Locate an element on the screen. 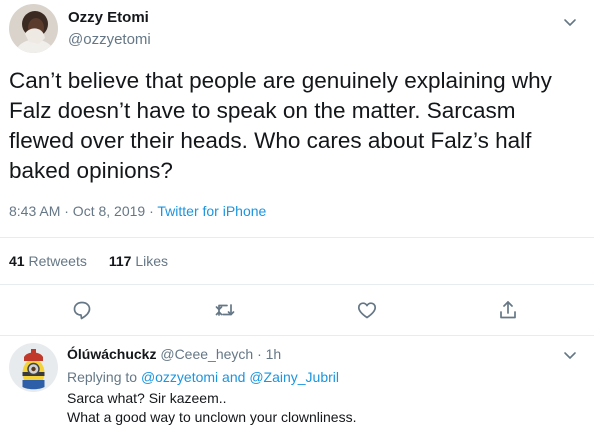 The height and width of the screenshot is (426, 594). replying-prefix: Replying to is located at coordinates (104, 377).